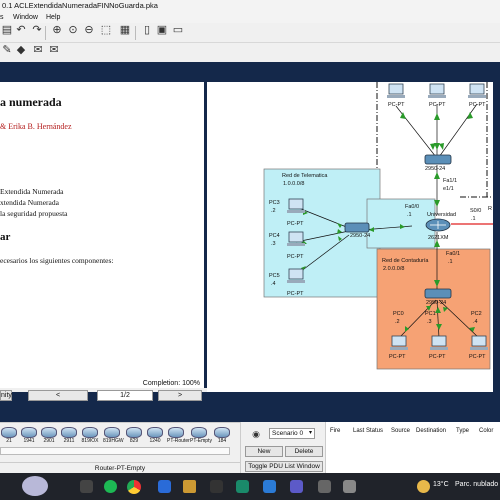 The width and height of the screenshot is (500, 500). Describe the element at coordinates (441, 484) in the screenshot. I see `weather-temp: 13°C` at that location.